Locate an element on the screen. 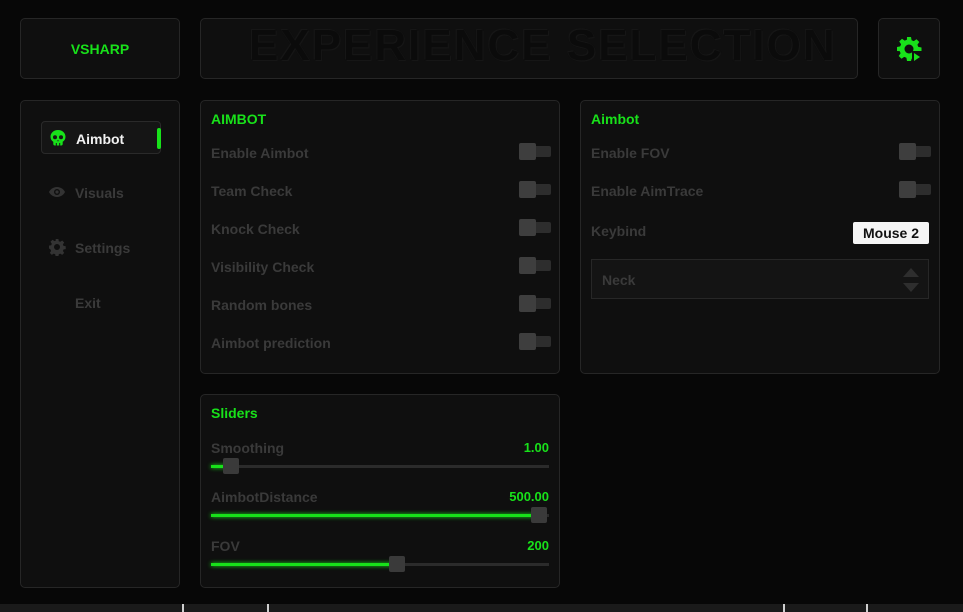 The height and width of the screenshot is (612, 963). slider-smoothing: Smoothing 1.00 is located at coordinates (380, 460).